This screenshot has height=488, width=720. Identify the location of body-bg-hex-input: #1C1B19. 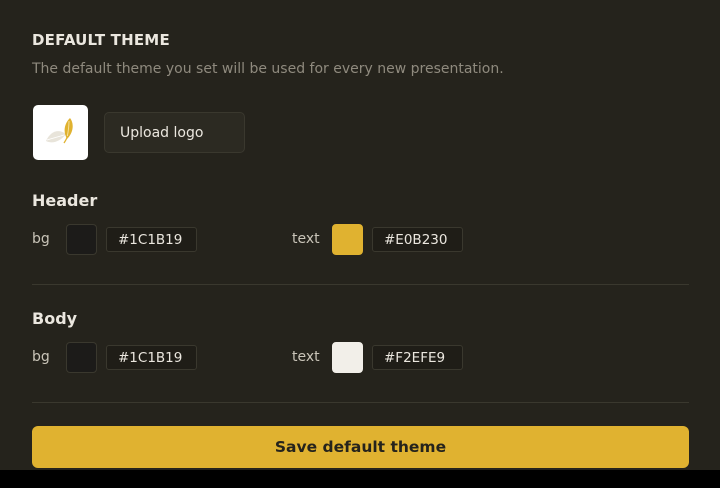
(151, 357).